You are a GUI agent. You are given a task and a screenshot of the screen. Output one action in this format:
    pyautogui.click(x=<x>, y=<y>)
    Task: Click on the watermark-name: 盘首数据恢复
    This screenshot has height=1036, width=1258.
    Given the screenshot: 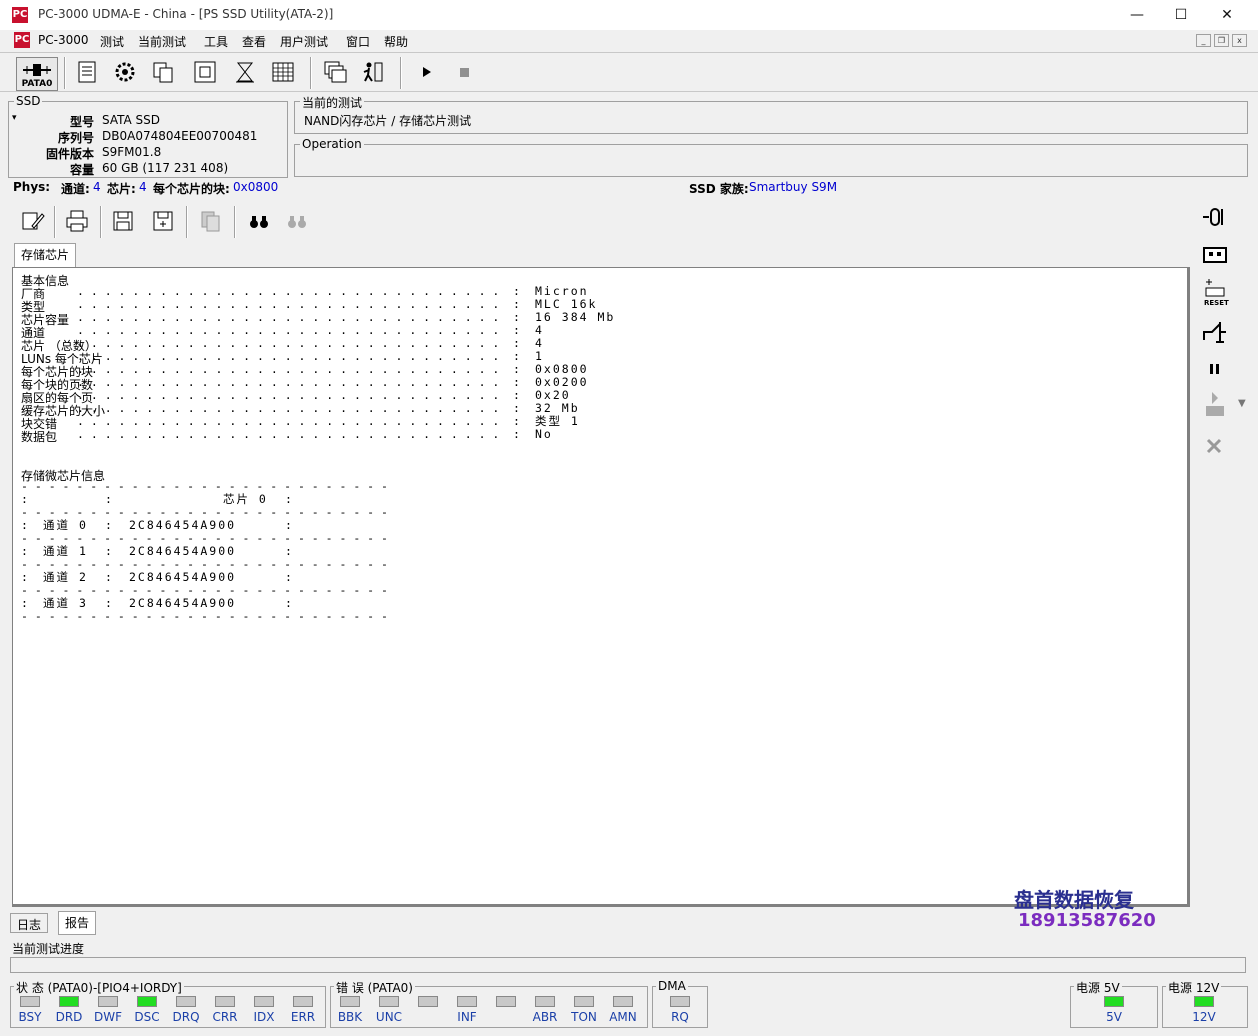 What is the action you would take?
    pyautogui.click(x=1074, y=900)
    